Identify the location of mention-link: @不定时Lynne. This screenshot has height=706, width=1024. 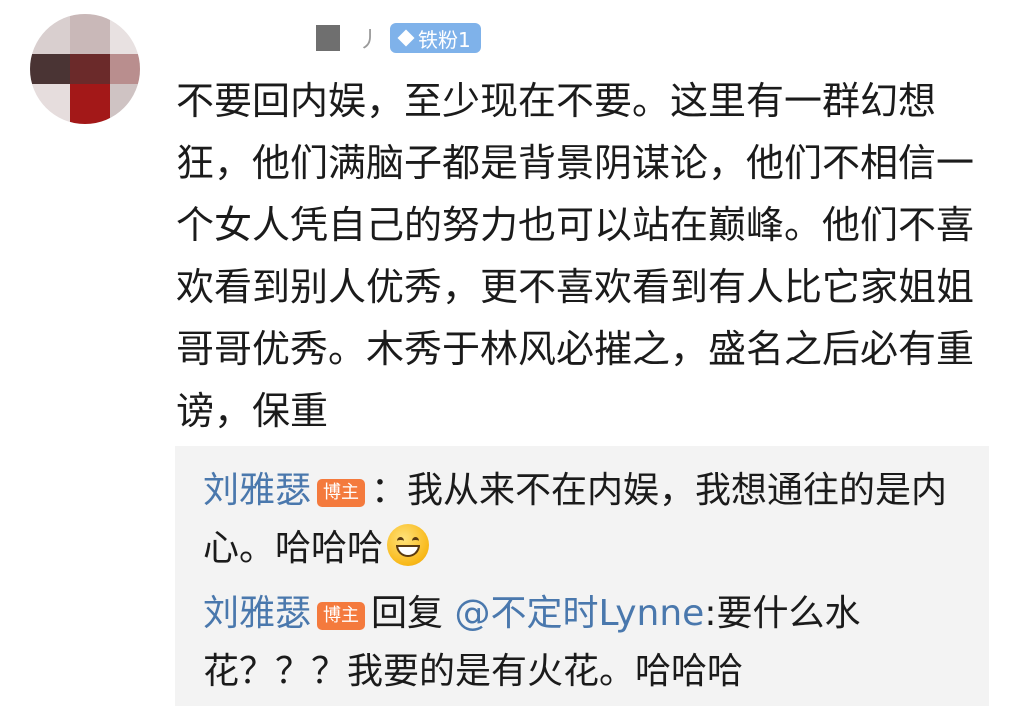
(579, 613).